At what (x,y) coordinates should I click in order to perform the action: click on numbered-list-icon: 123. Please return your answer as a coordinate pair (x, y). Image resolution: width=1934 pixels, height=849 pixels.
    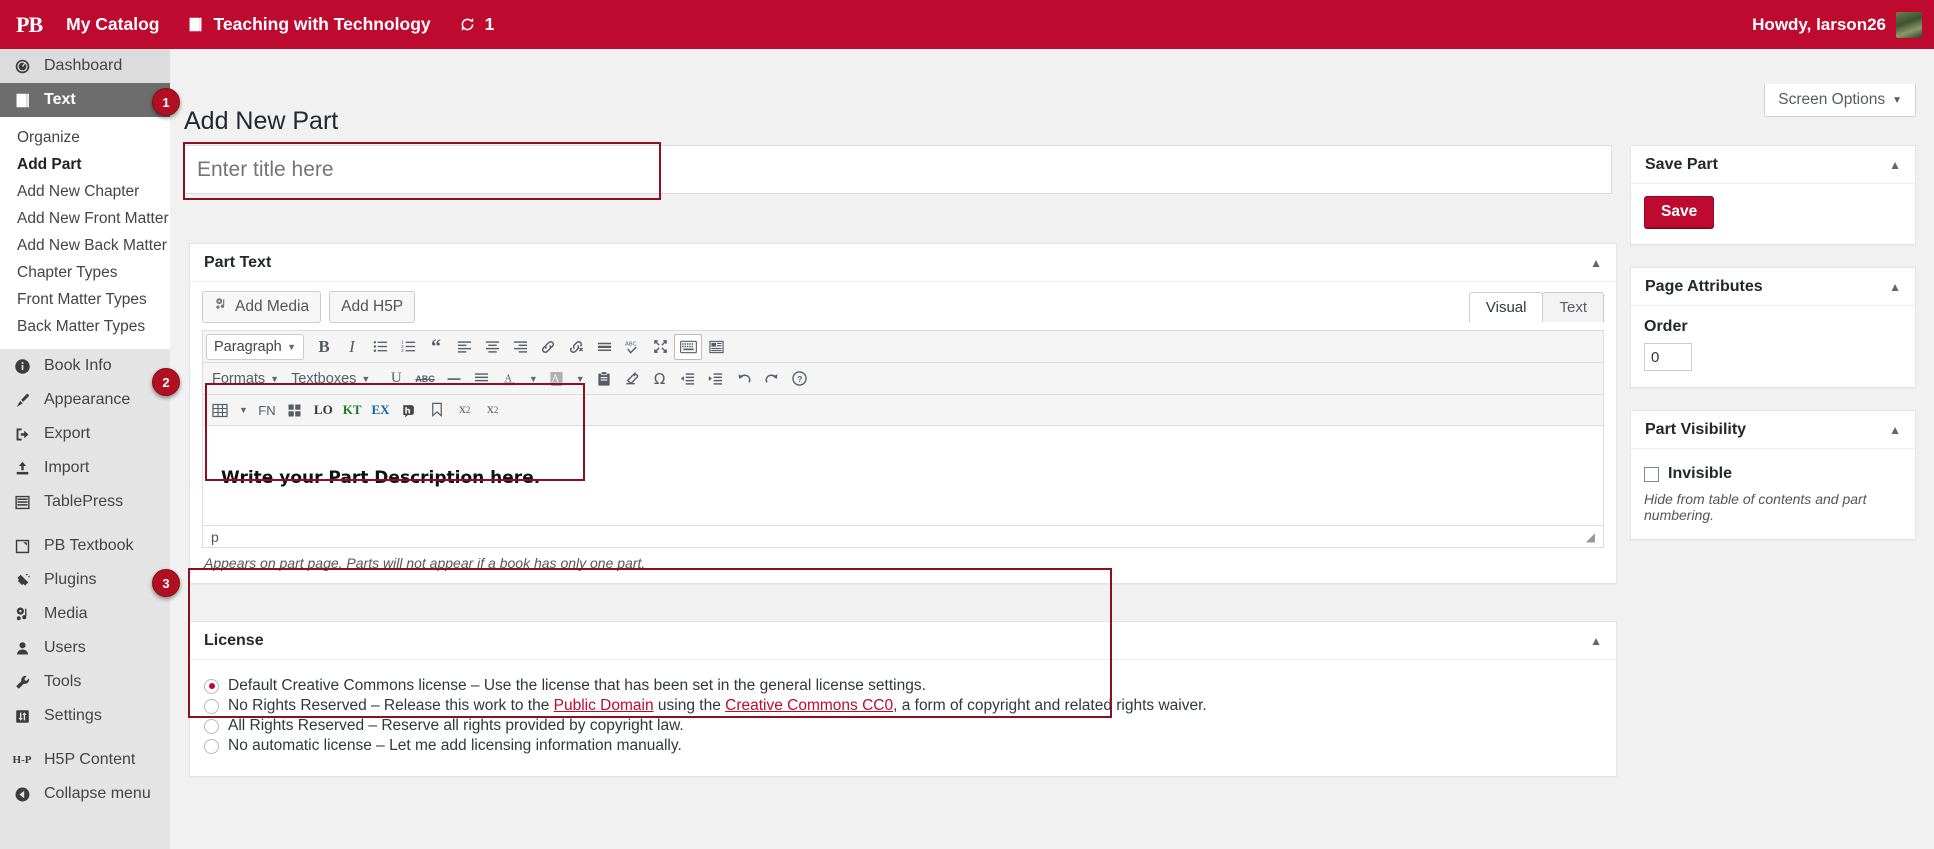
    Looking at the image, I should click on (408, 347).